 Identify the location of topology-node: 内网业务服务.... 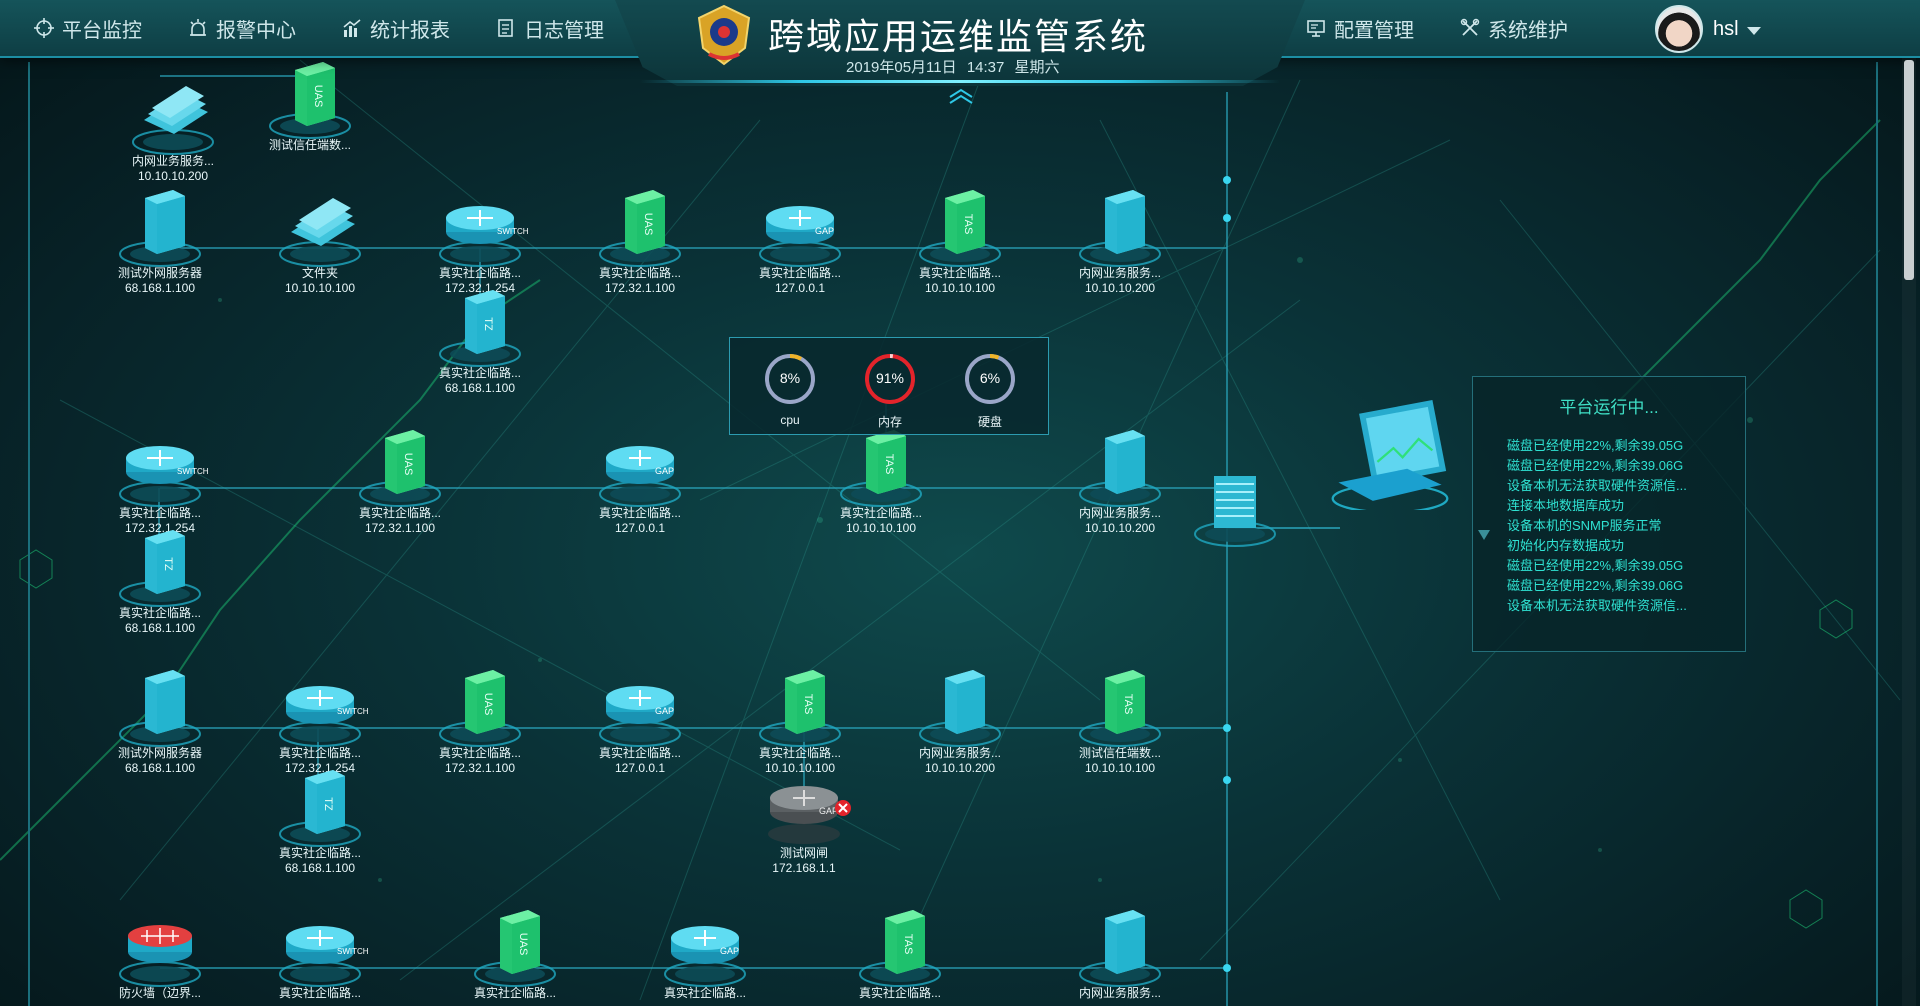
(1120, 946).